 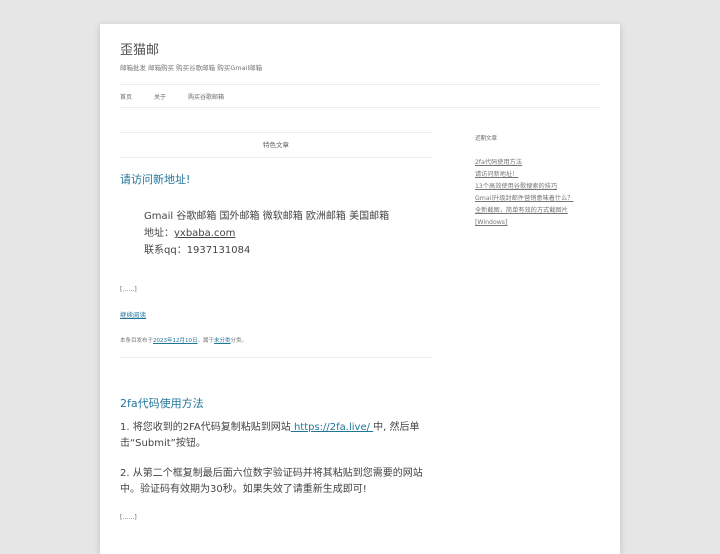 I want to click on post-line-qq: 联系qq：1937131084, so click(x=197, y=250).